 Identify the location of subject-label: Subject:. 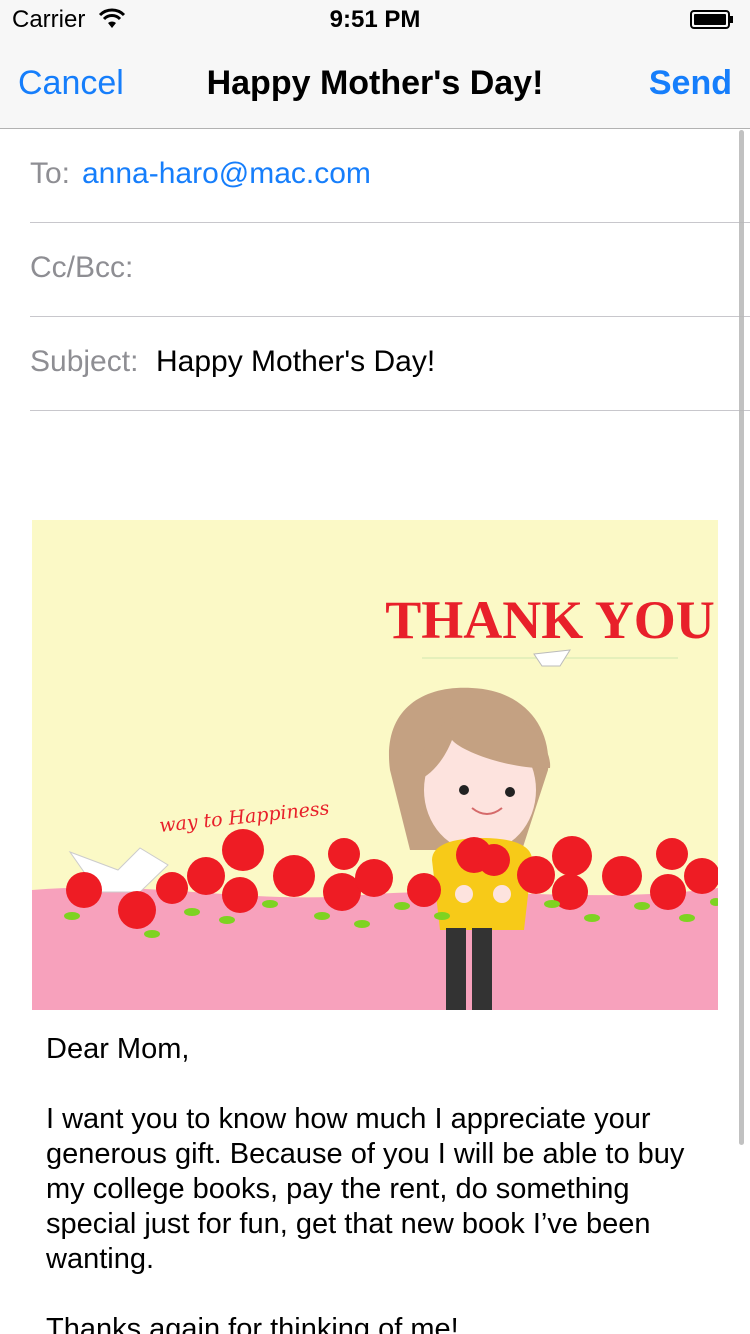
(84, 361).